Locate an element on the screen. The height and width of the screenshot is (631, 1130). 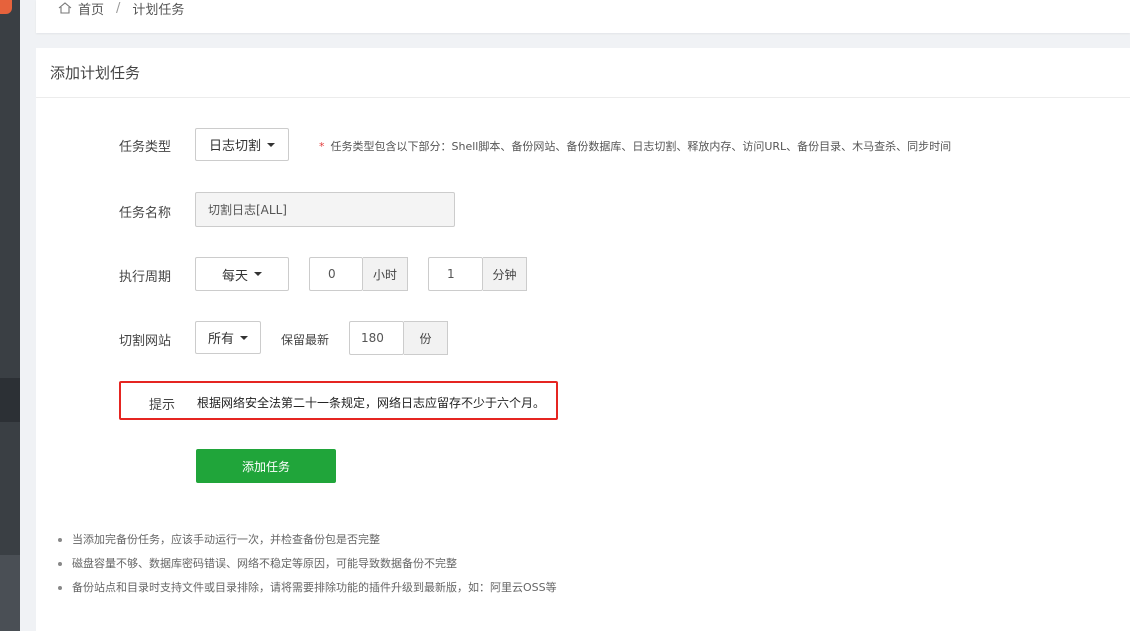
site-value: 所有 is located at coordinates (220, 339).